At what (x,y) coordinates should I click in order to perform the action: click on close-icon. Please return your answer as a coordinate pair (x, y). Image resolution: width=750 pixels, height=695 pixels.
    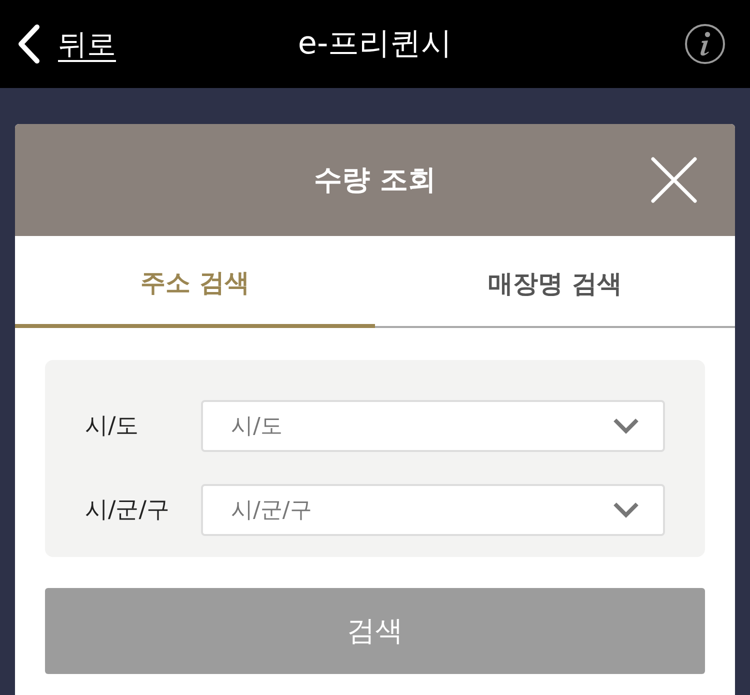
    Looking at the image, I should click on (674, 180).